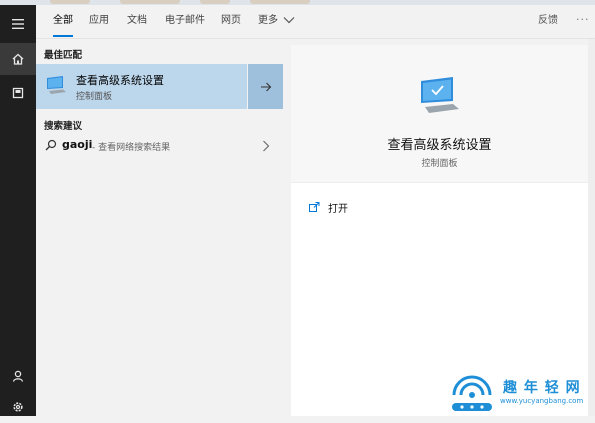 The image size is (595, 423). What do you see at coordinates (63, 126) in the screenshot?
I see `search-suggestions-heading: 搜索建议` at bounding box center [63, 126].